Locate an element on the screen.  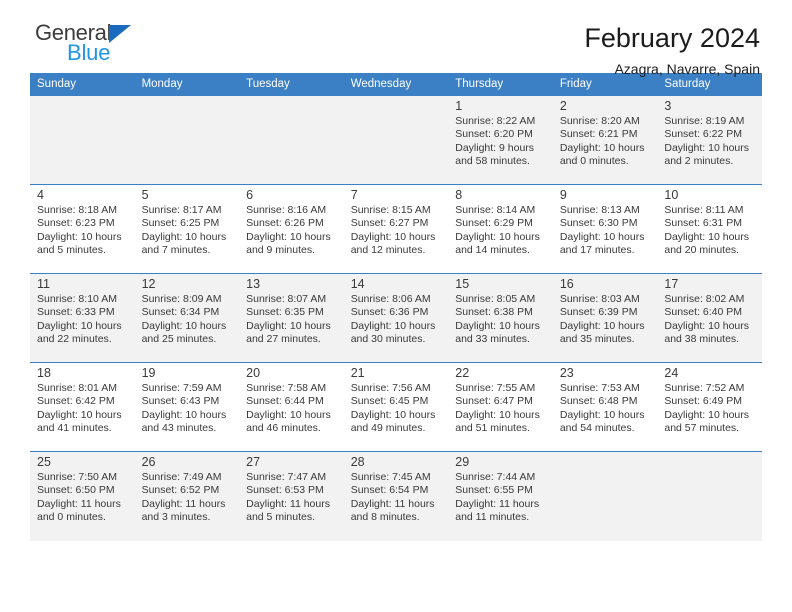
sunset-time: Sunset: 6:42 PM is located at coordinates (76, 401).